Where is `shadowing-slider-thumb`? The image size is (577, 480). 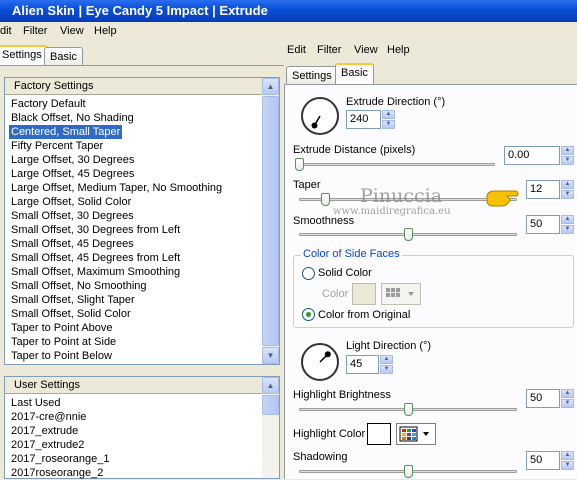
shadowing-slider-thumb is located at coordinates (408, 471).